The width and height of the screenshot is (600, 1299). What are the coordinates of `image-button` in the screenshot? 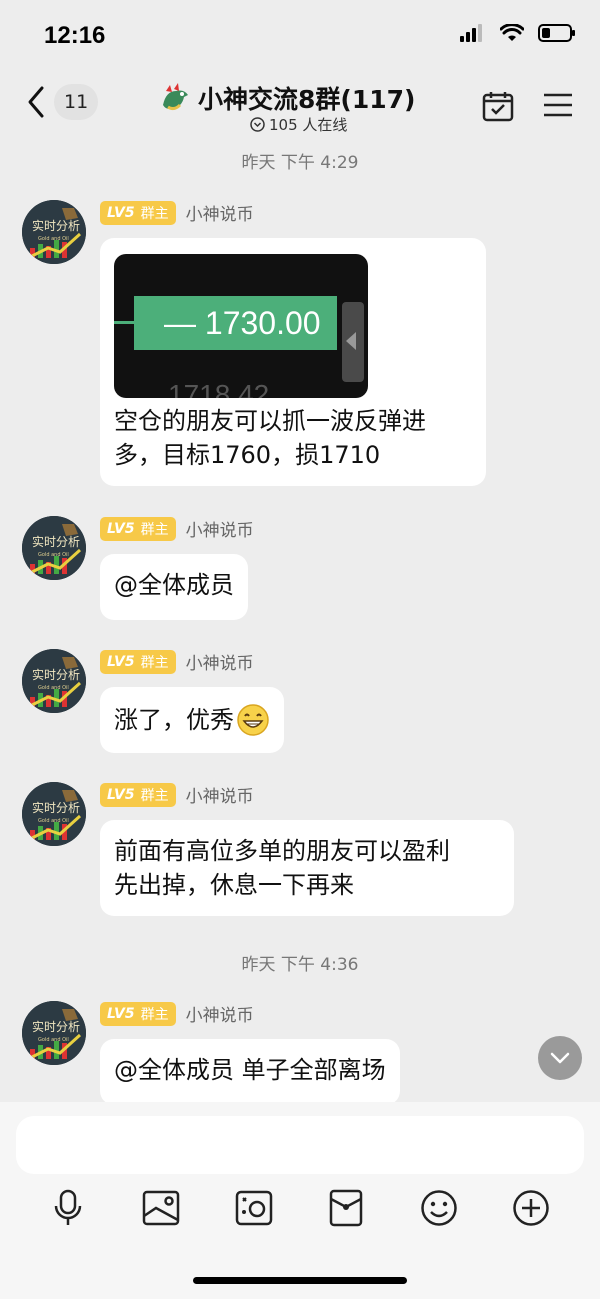 It's located at (161, 1208).